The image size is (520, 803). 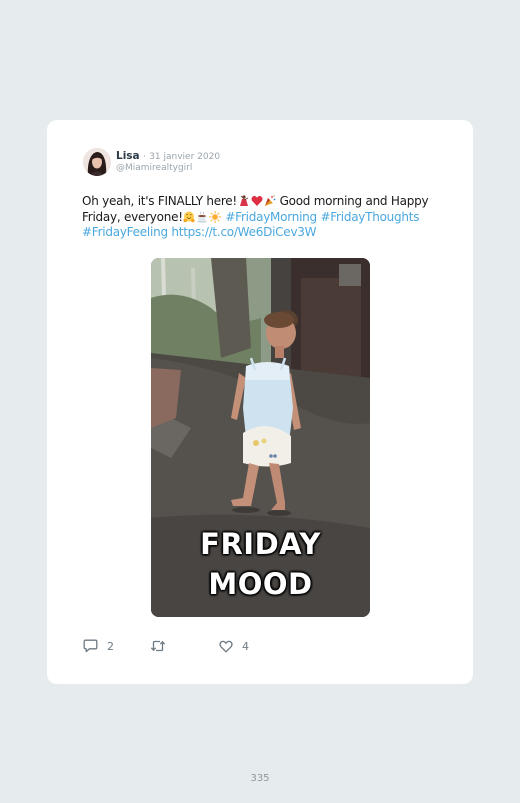 What do you see at coordinates (243, 200) in the screenshot?
I see `dancer-emoji` at bounding box center [243, 200].